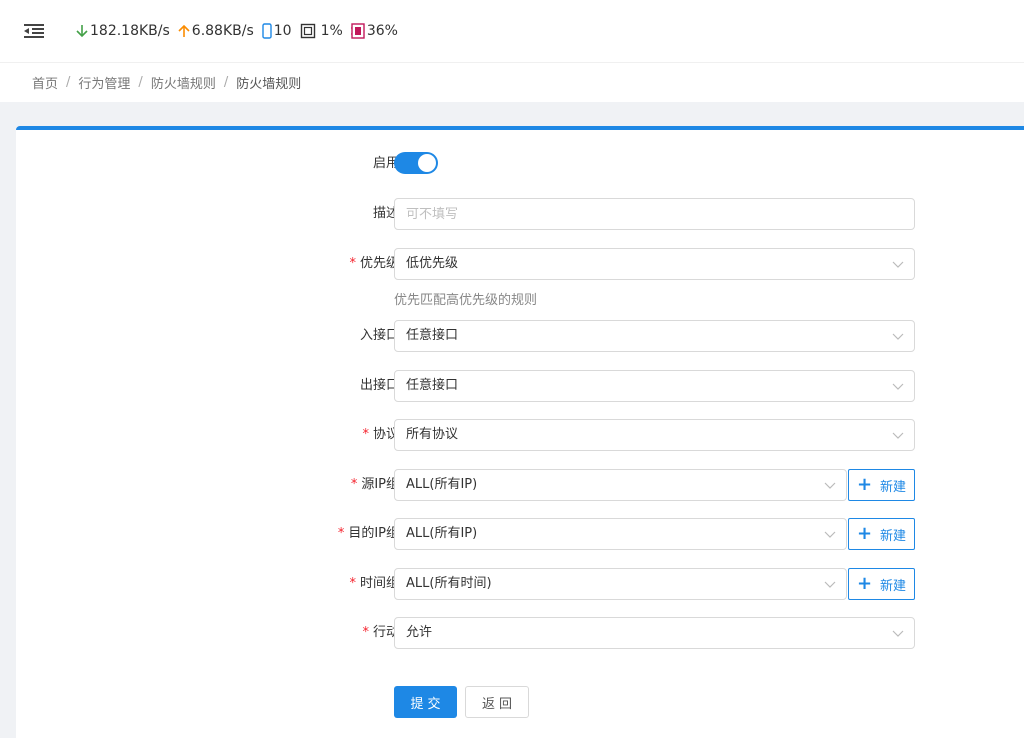 The image size is (1024, 738). I want to click on breadcrumb-firewall-rules: 防火墙规则, so click(183, 82).